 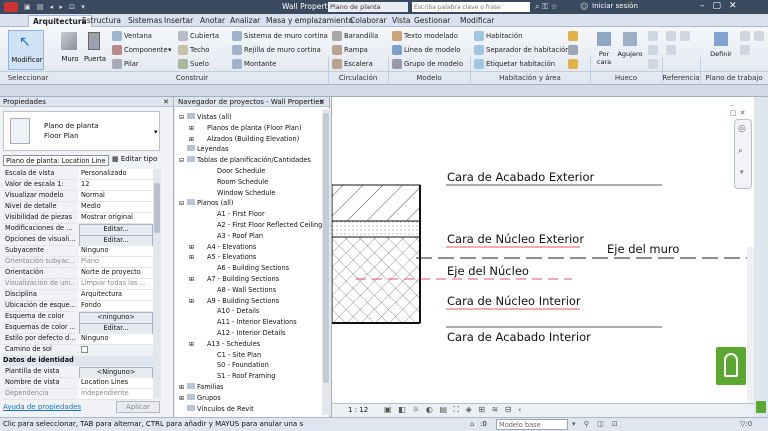 I want to click on tree-node: A10 - Details, so click(x=229, y=311).